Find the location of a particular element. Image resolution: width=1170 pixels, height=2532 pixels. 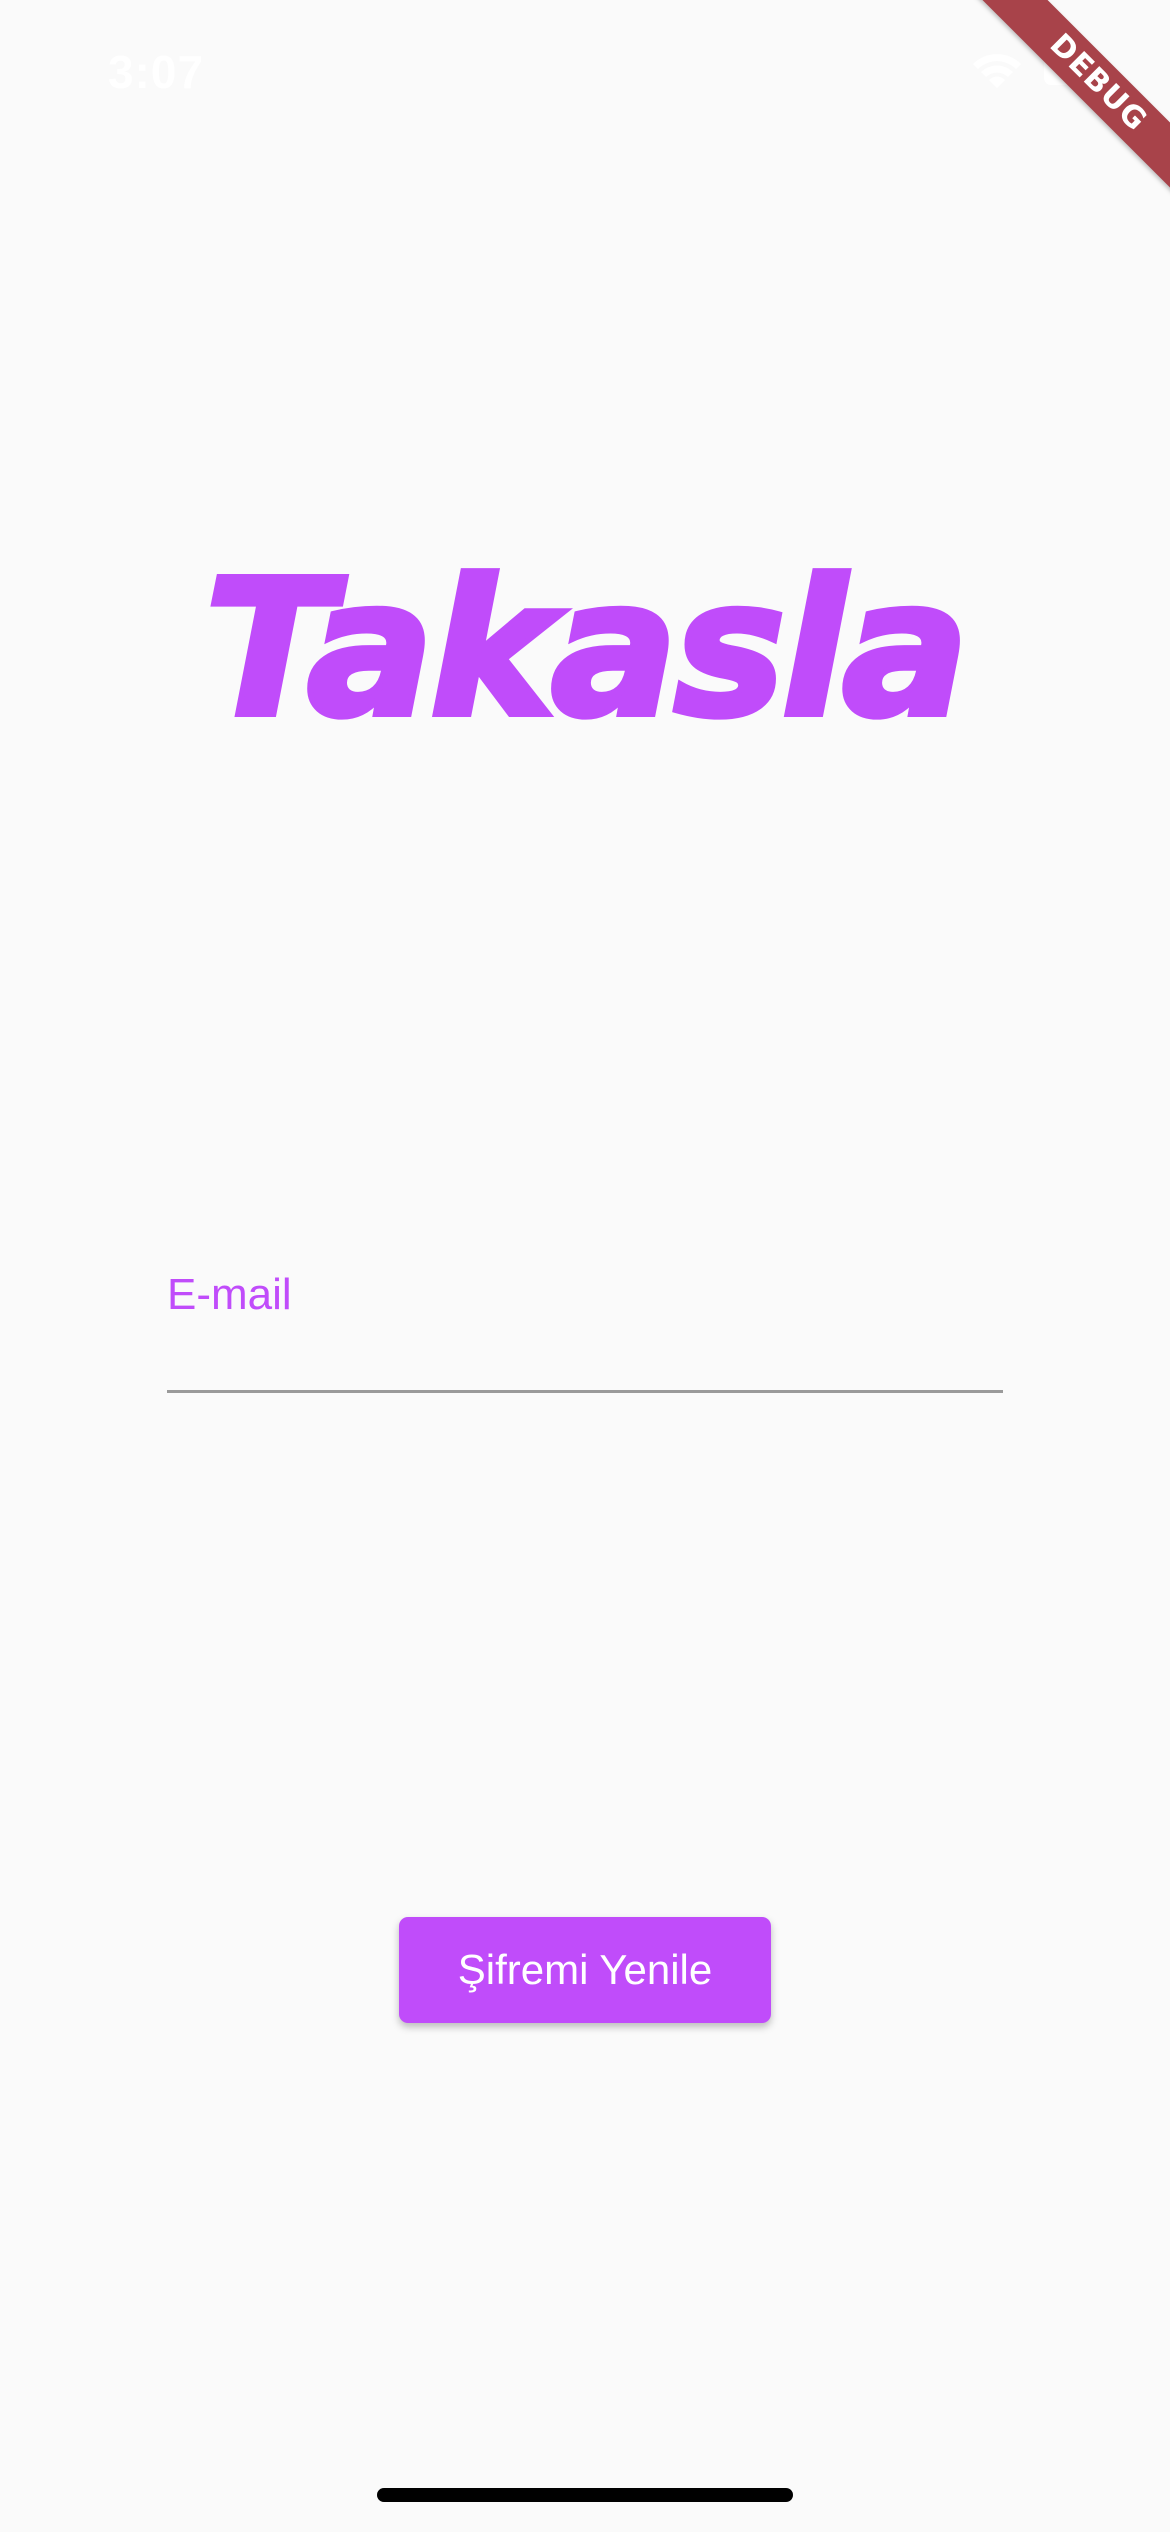

debug-ribbon-label: DEBUG is located at coordinates (1072, 100).